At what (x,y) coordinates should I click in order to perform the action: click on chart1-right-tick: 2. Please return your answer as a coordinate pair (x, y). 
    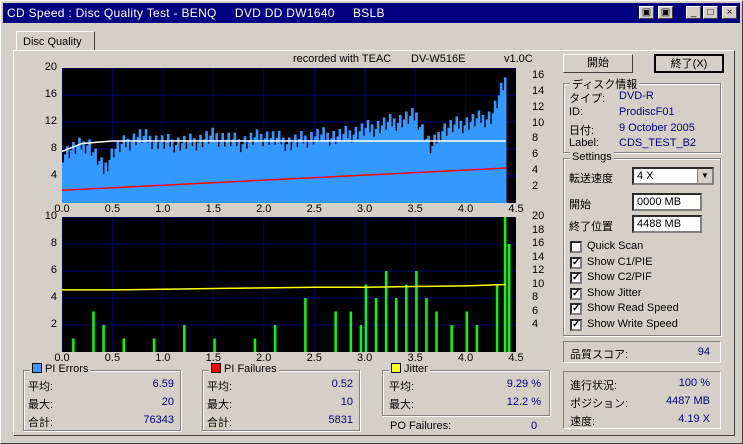
    Looking at the image, I should click on (535, 186).